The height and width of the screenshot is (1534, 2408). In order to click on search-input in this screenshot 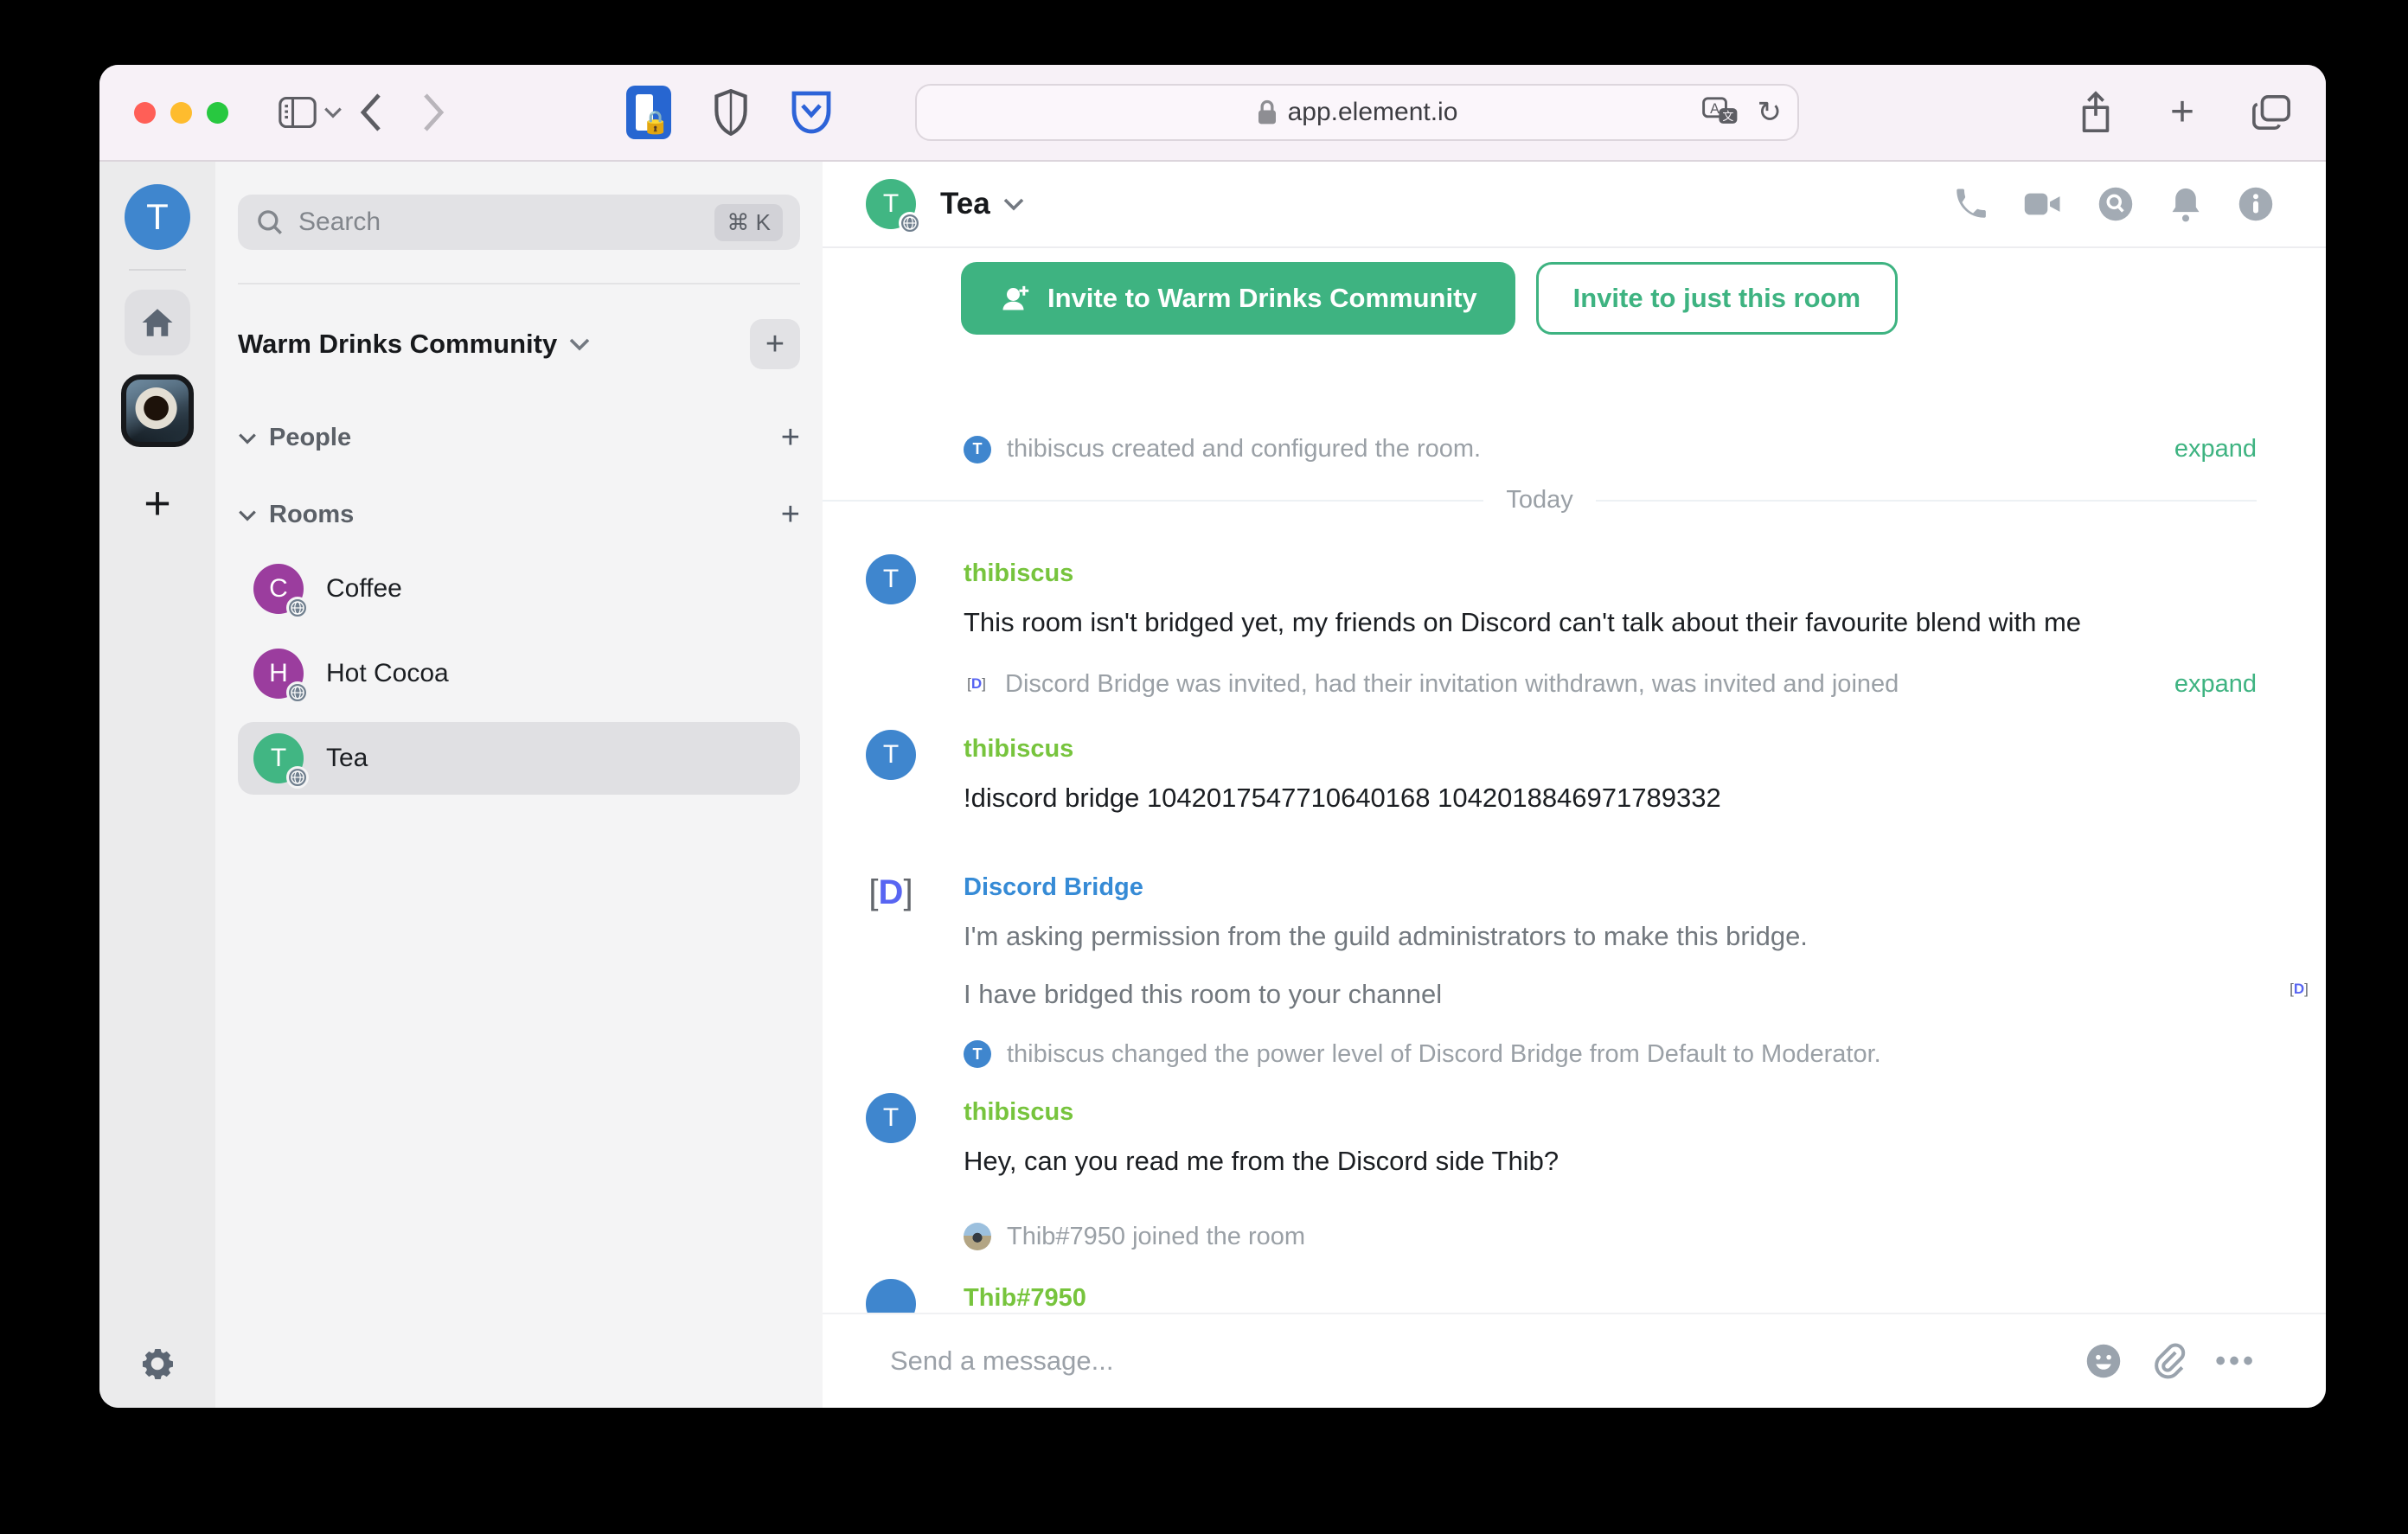, I will do `click(499, 223)`.